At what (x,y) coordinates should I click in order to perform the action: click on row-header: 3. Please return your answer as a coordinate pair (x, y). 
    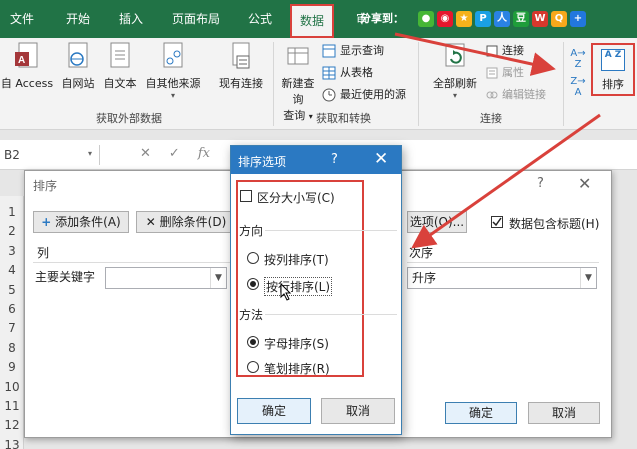
    Looking at the image, I should click on (12, 251).